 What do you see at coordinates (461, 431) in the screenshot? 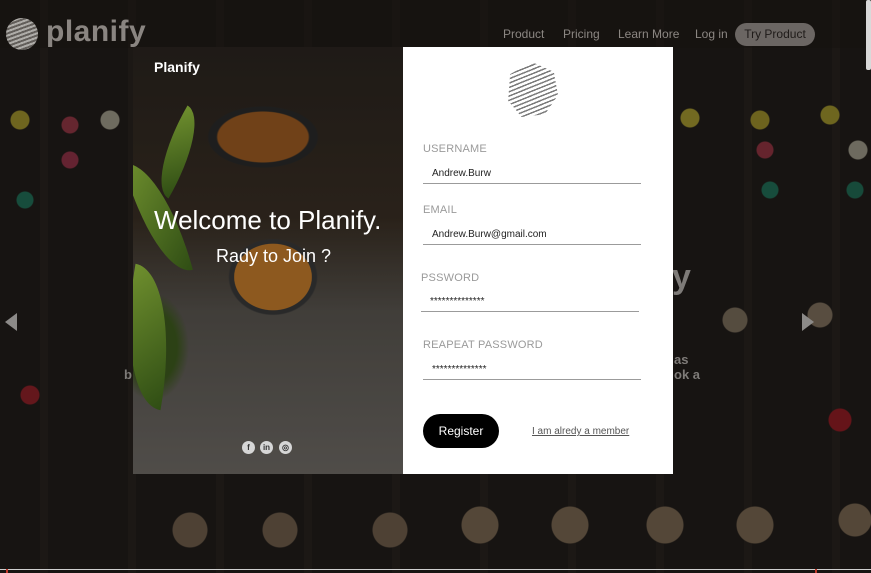
I see `register-button: Register` at bounding box center [461, 431].